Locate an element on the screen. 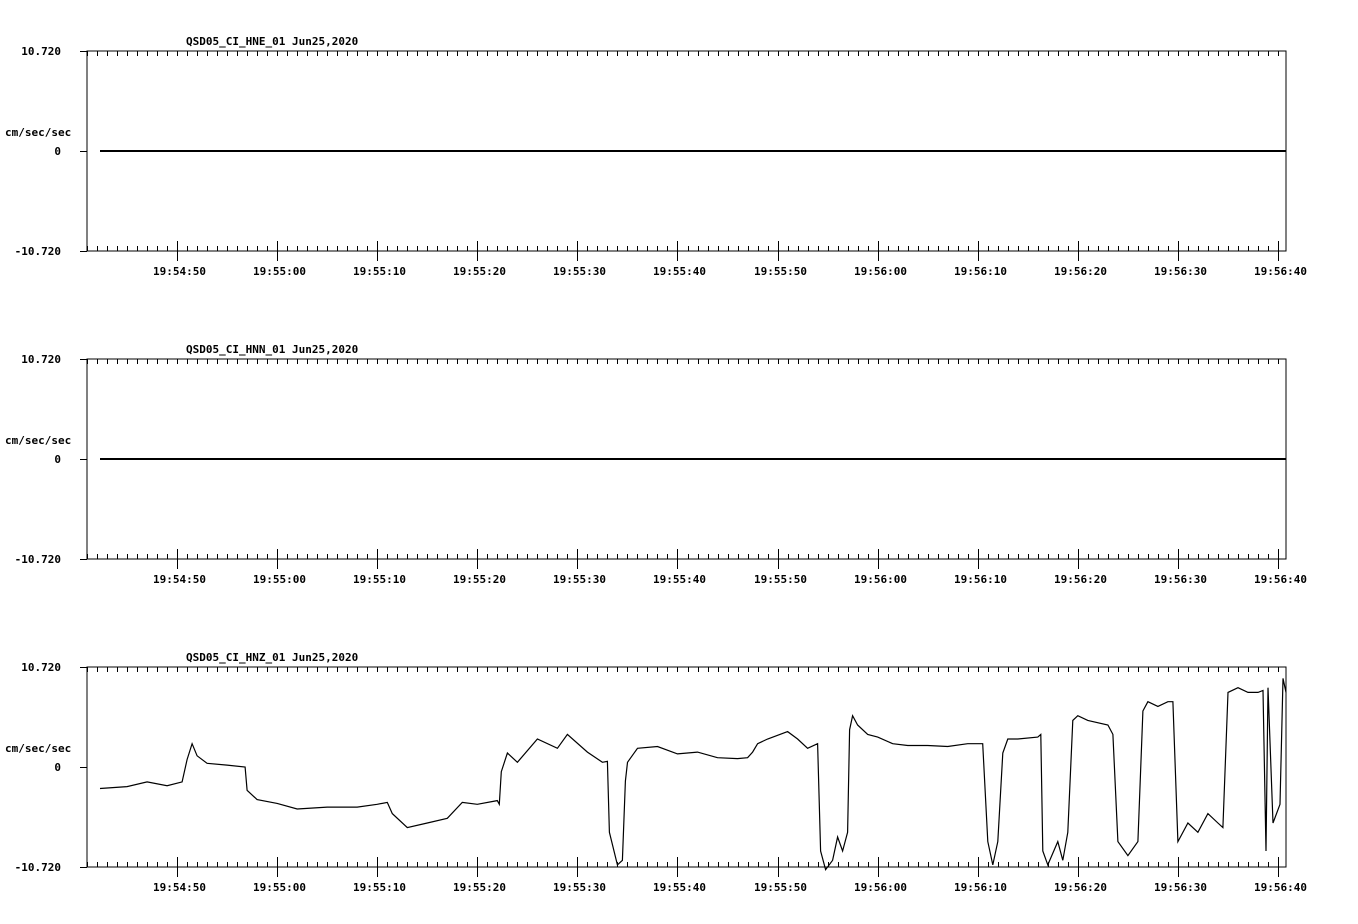 This screenshot has height=924, width=1358. panel-title: QSD05_CI_HNE_01 Jun25,2020 is located at coordinates (272, 41).